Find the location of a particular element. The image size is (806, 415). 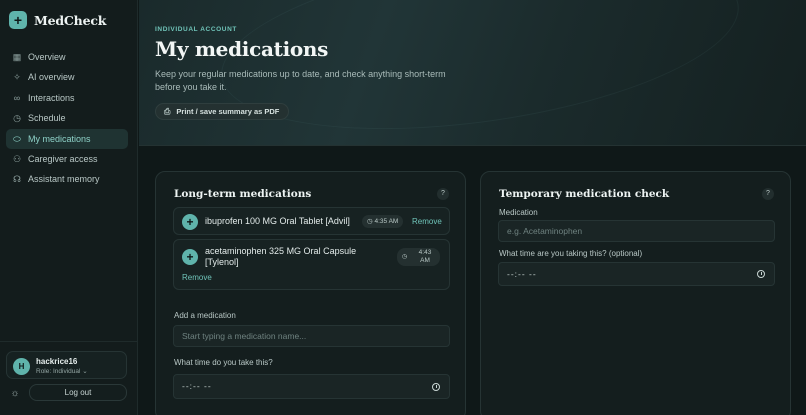

sidebar-item-schedule: ◷ Schedule is located at coordinates (67, 118).